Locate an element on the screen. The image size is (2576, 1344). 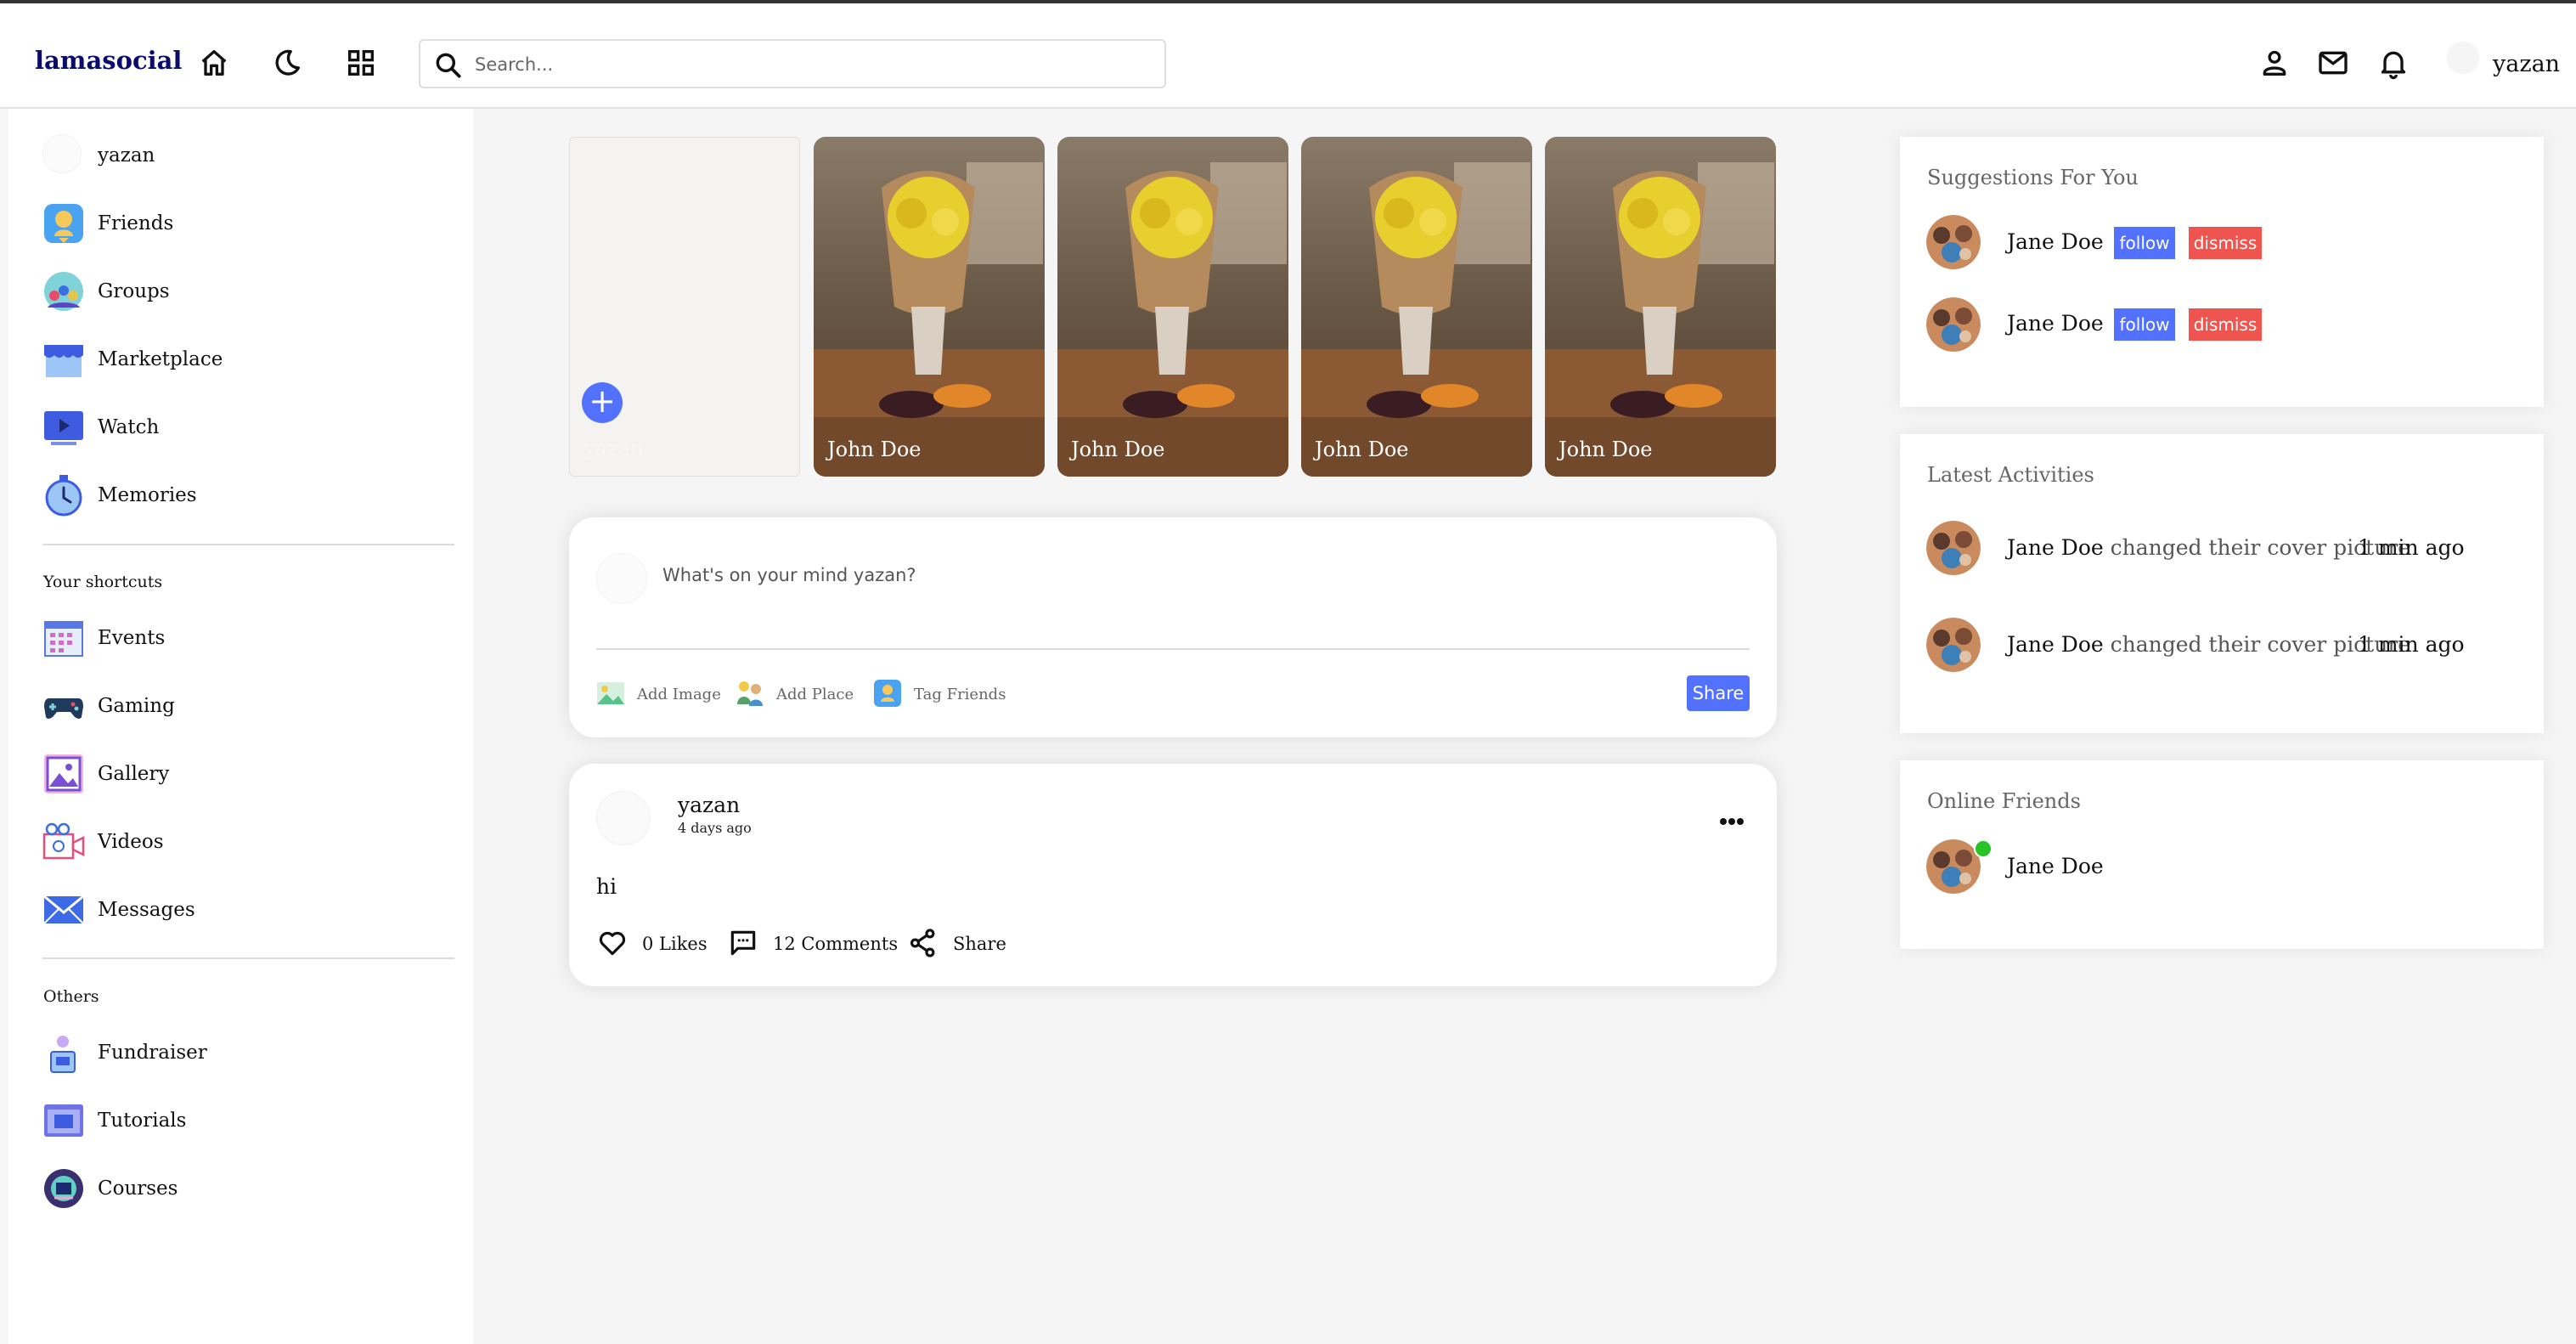
sidebar-user-avatar is located at coordinates (62, 153).